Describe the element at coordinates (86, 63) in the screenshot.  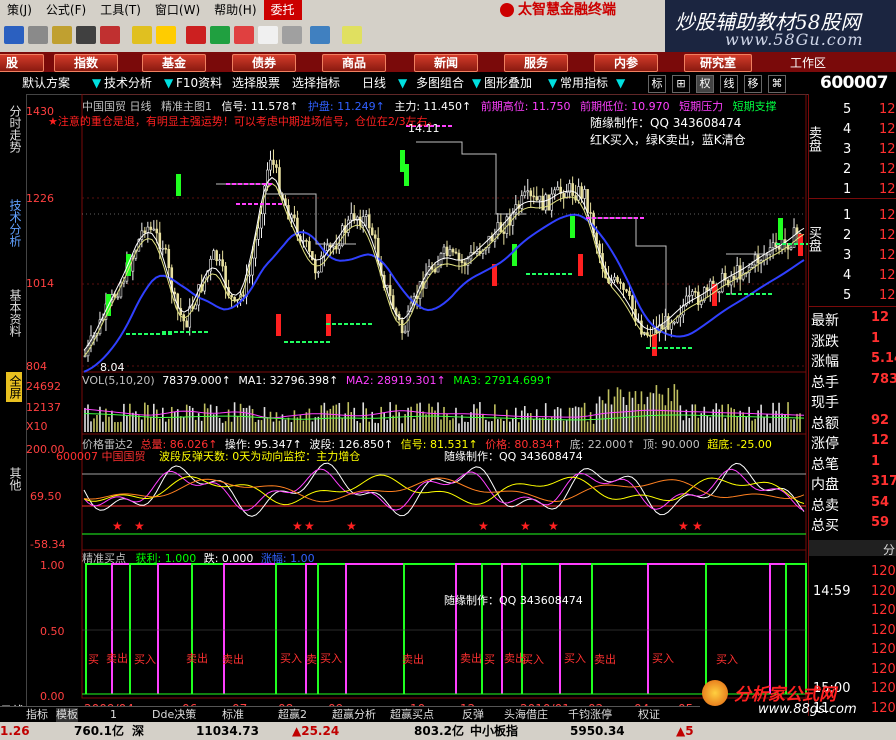
I see `nav-index: 指数` at that location.